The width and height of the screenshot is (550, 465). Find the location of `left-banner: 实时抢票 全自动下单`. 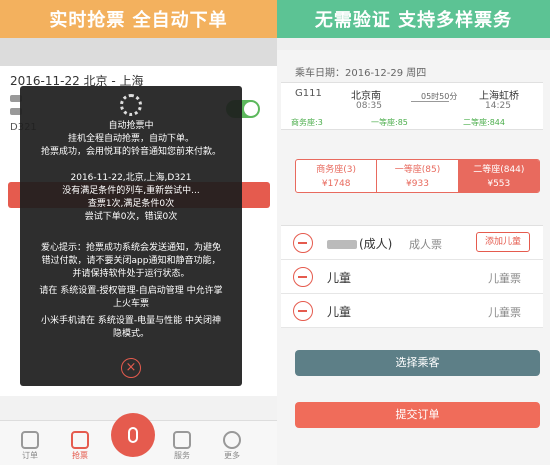

left-banner: 实时抢票 全自动下单 is located at coordinates (138, 19).